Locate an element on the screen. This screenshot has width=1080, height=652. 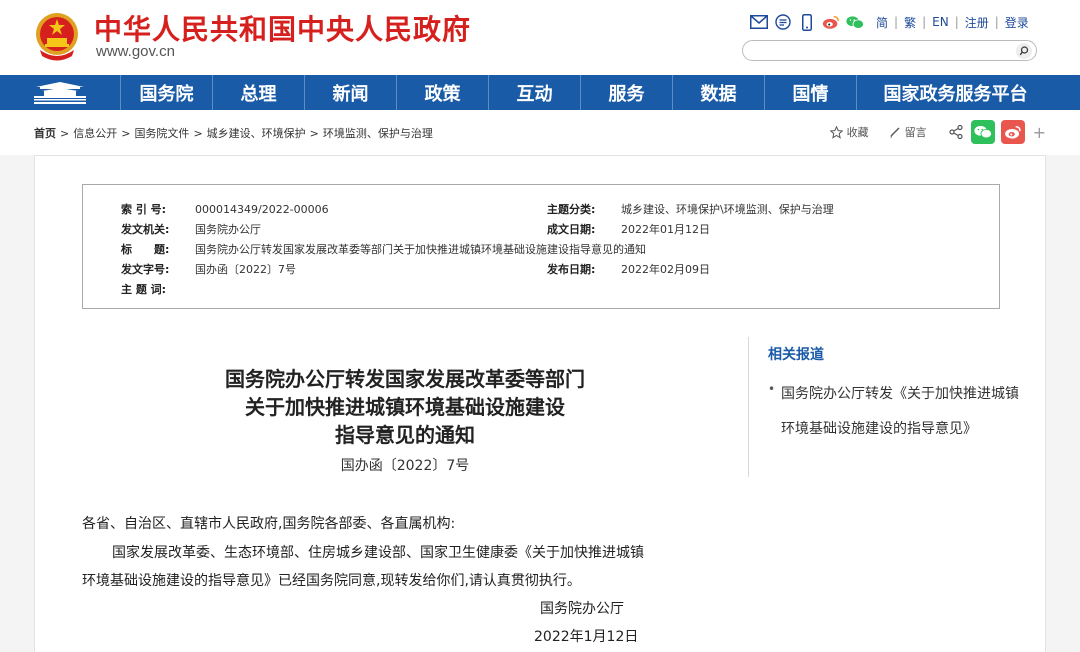
breadcrumb-info-public: 信息公开 is located at coordinates (95, 133).